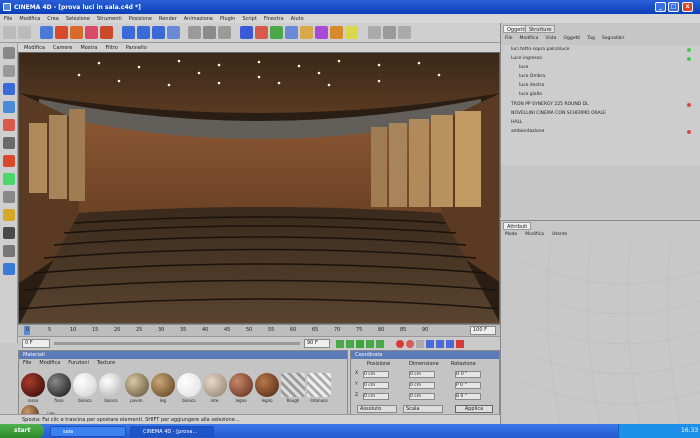 This screenshot has width=700, height=438. Describe the element at coordinates (198, 19) in the screenshot. I see `menu-animazione: Animazione` at that location.